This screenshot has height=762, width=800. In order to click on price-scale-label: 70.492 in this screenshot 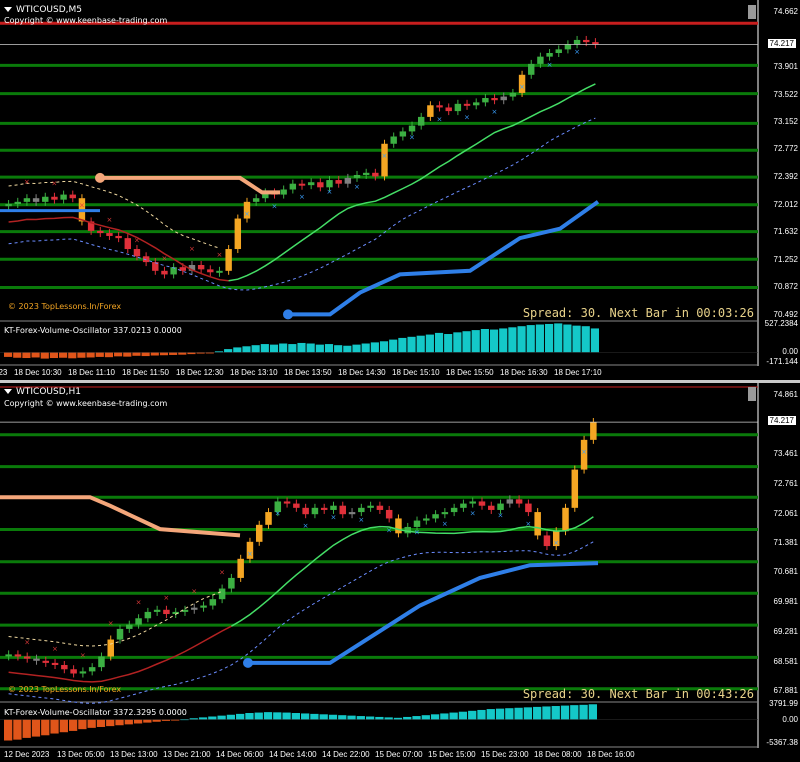, I will do `click(785, 314)`.